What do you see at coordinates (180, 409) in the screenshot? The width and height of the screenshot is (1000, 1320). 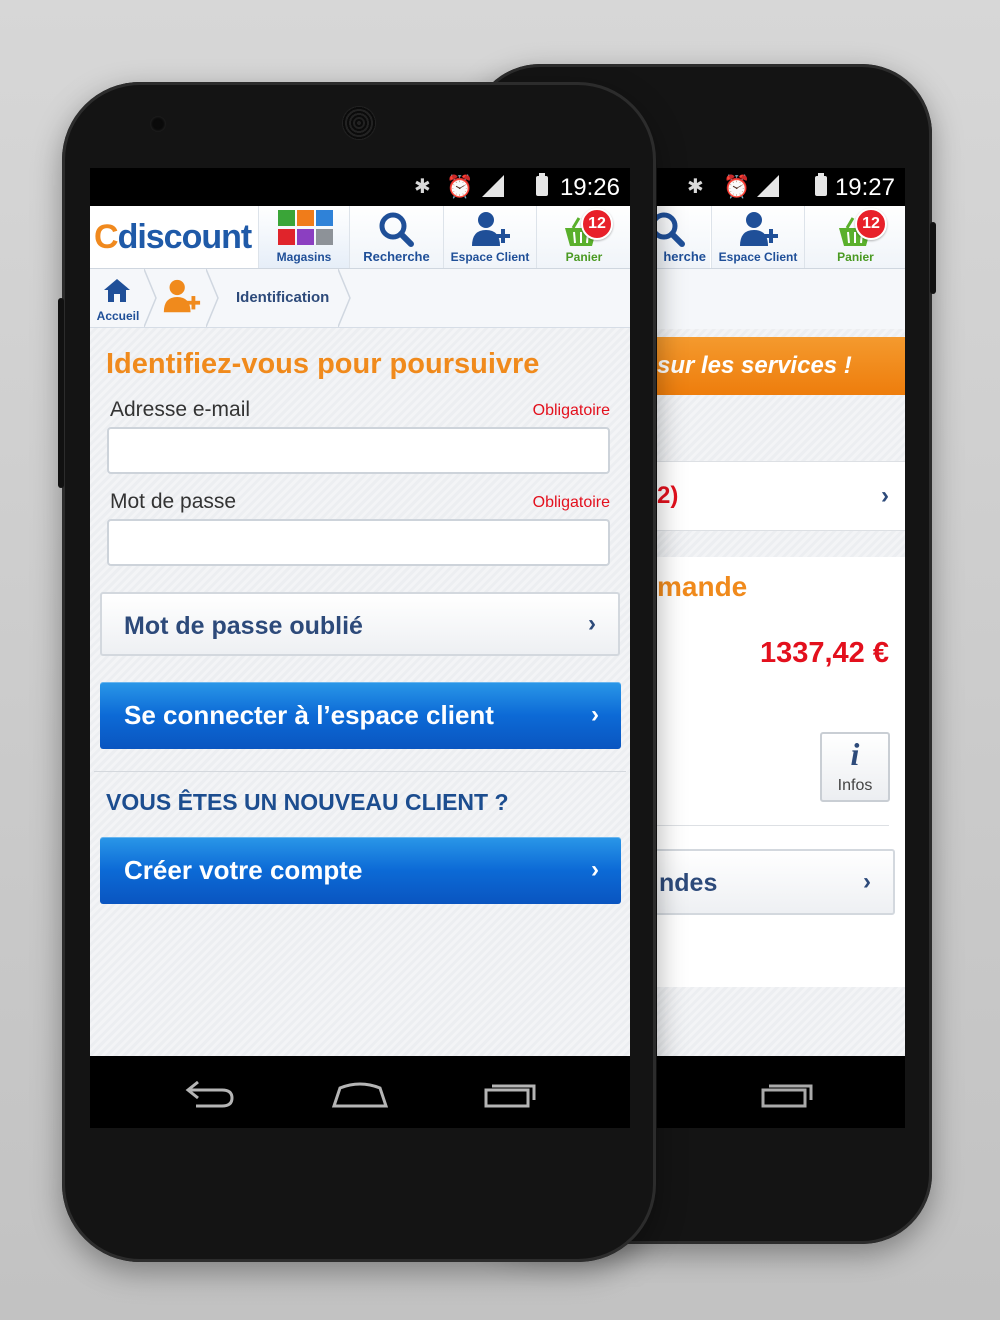 I see `email-label: Adresse e-mail` at bounding box center [180, 409].